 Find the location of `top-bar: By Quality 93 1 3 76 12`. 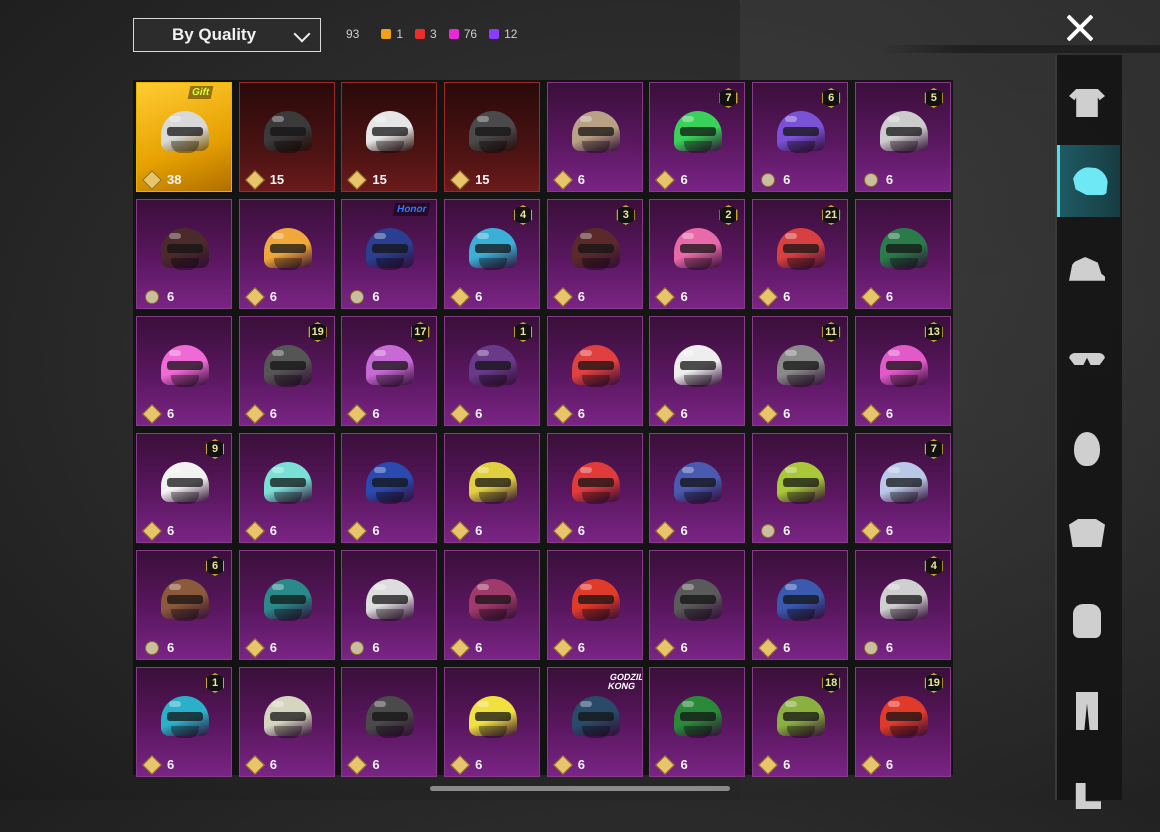

top-bar: By Quality 93 1 3 76 12 is located at coordinates (580, 35).